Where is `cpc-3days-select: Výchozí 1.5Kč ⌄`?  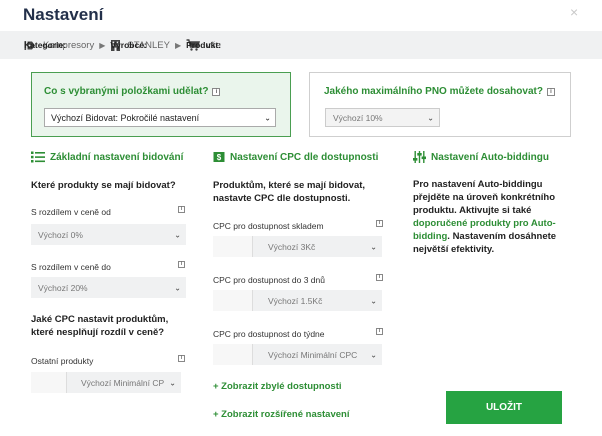 cpc-3days-select: Výchozí 1.5Kč ⌄ is located at coordinates (297, 300).